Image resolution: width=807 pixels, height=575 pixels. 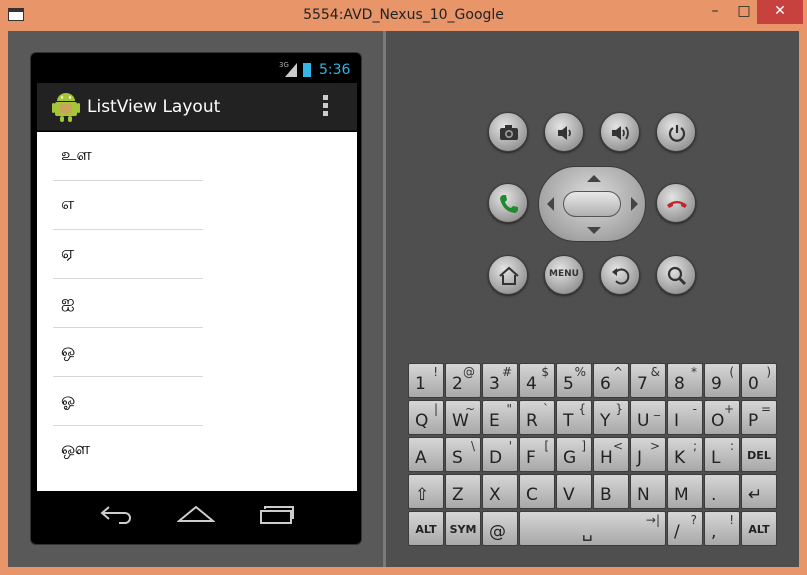 What do you see at coordinates (611, 380) in the screenshot?
I see `key-6: 6 ^` at bounding box center [611, 380].